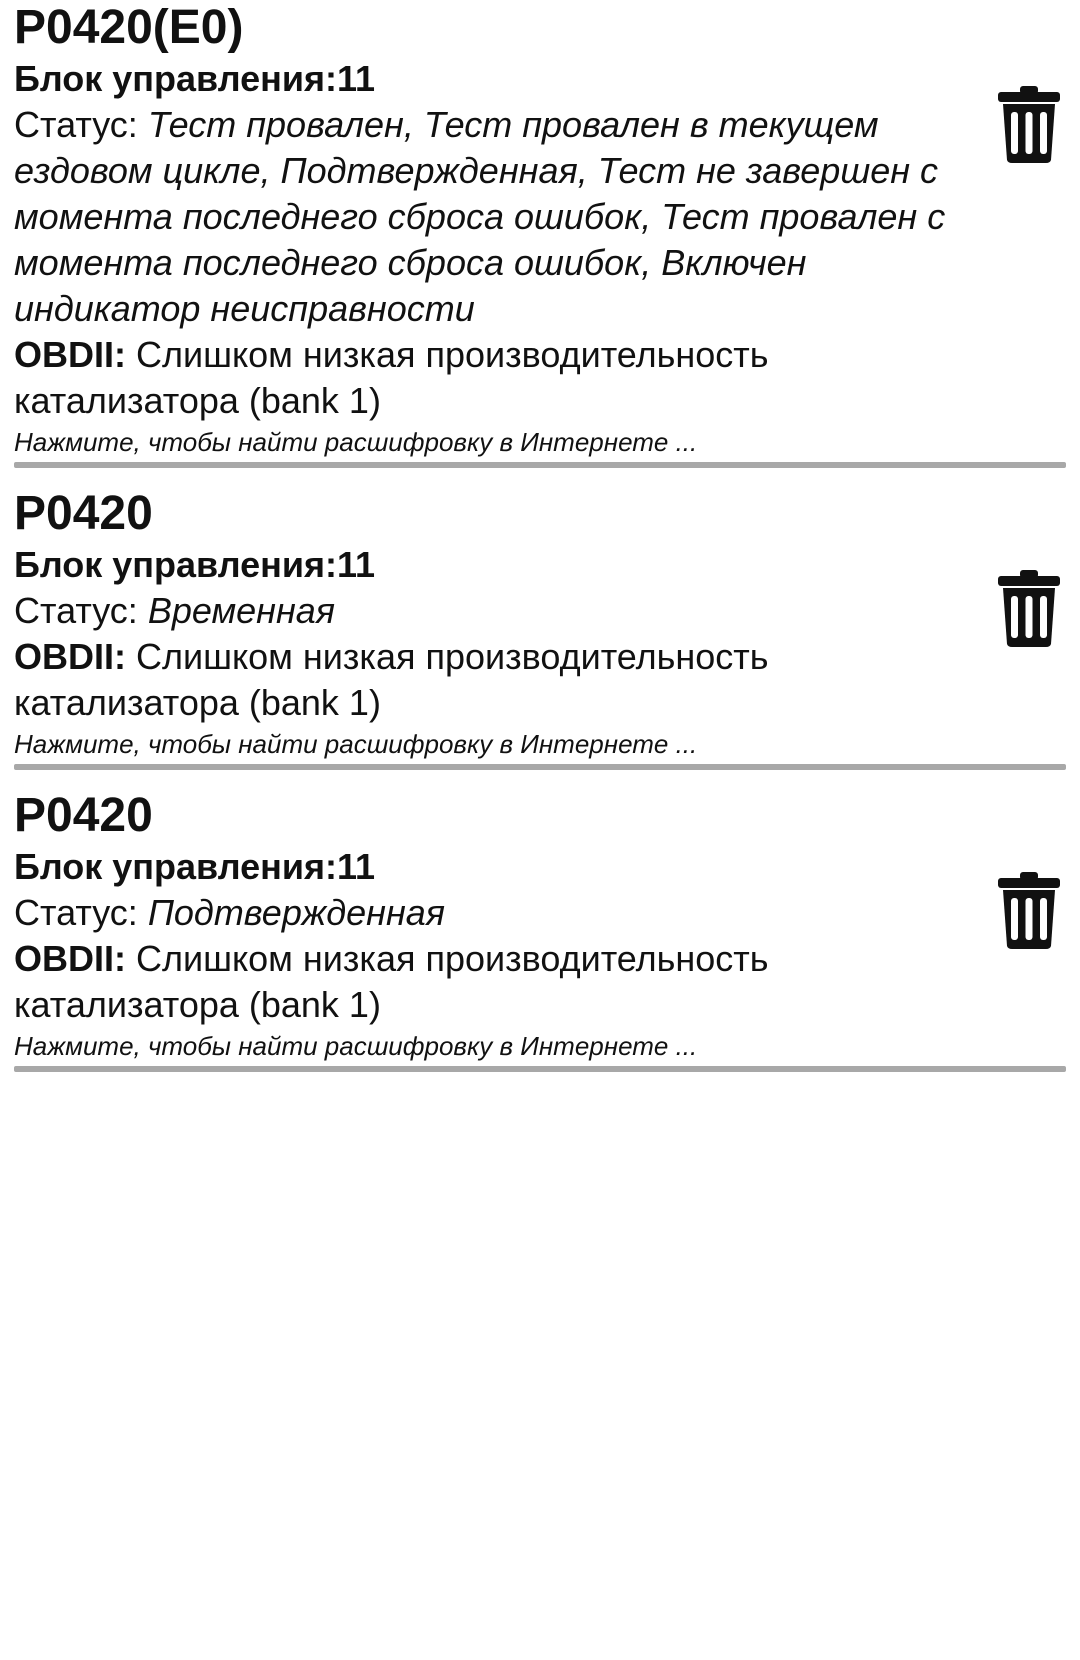  Describe the element at coordinates (494, 611) in the screenshot. I see `dtc-status: Статус: Временная` at that location.